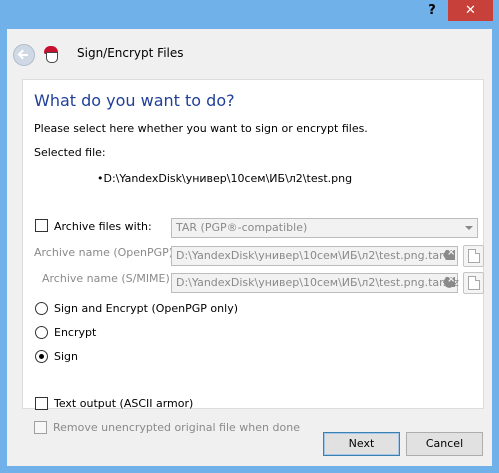 Image resolution: width=499 pixels, height=473 pixels. What do you see at coordinates (105, 252) in the screenshot?
I see `openpgp-archive-label: Archive name (OpenPGP):` at bounding box center [105, 252].